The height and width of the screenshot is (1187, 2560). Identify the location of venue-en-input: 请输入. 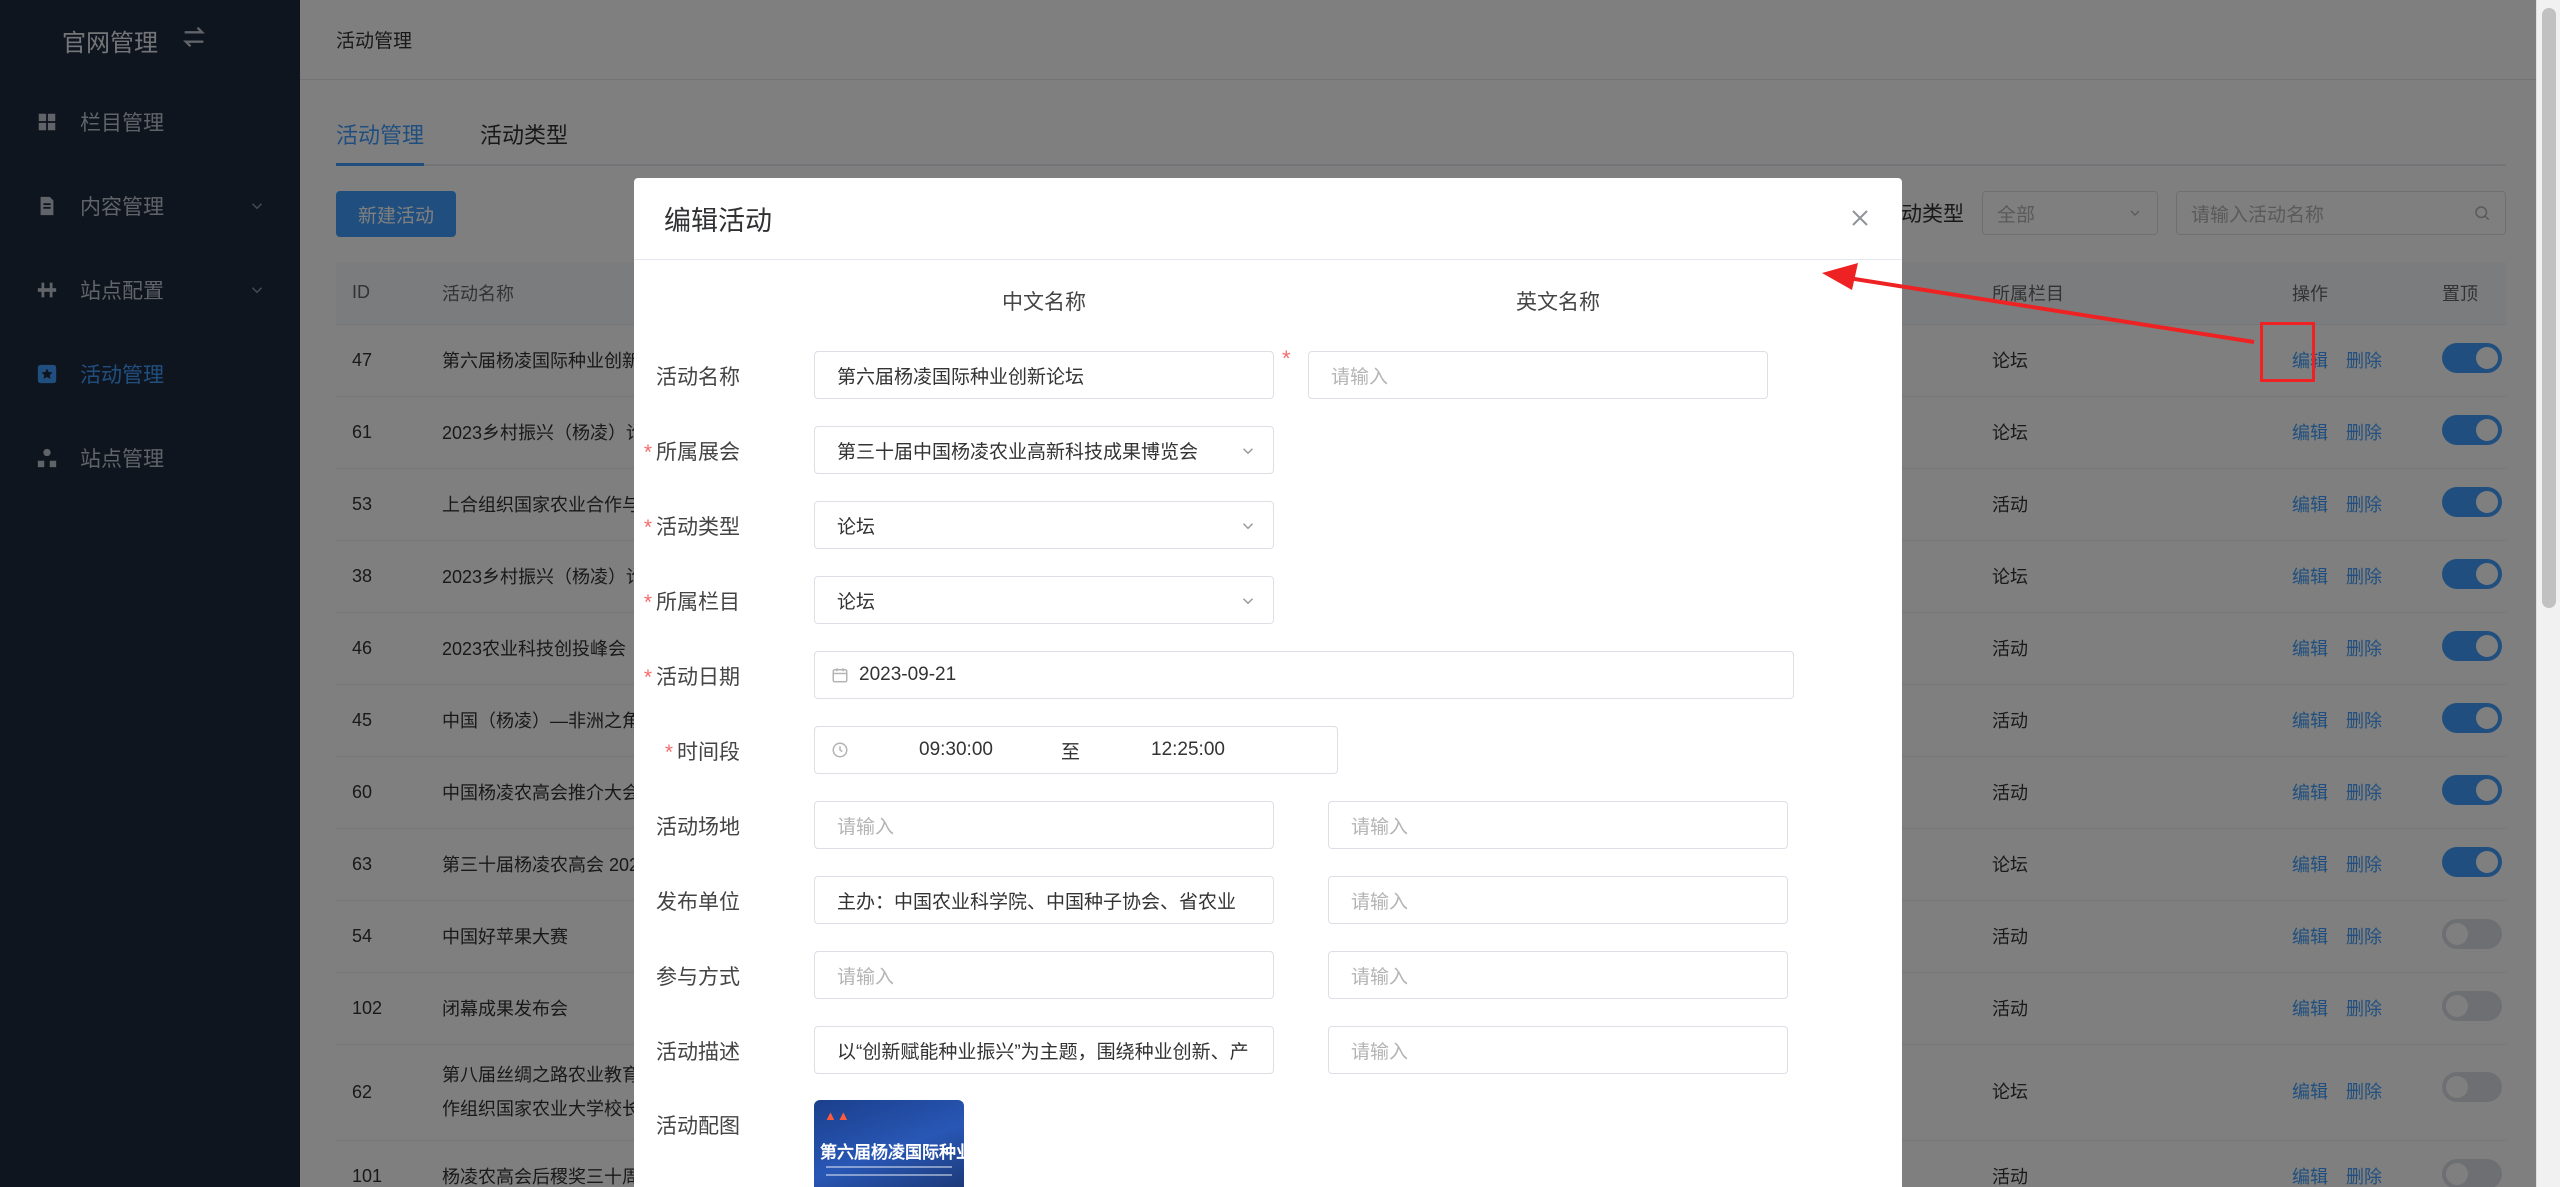
(1558, 825).